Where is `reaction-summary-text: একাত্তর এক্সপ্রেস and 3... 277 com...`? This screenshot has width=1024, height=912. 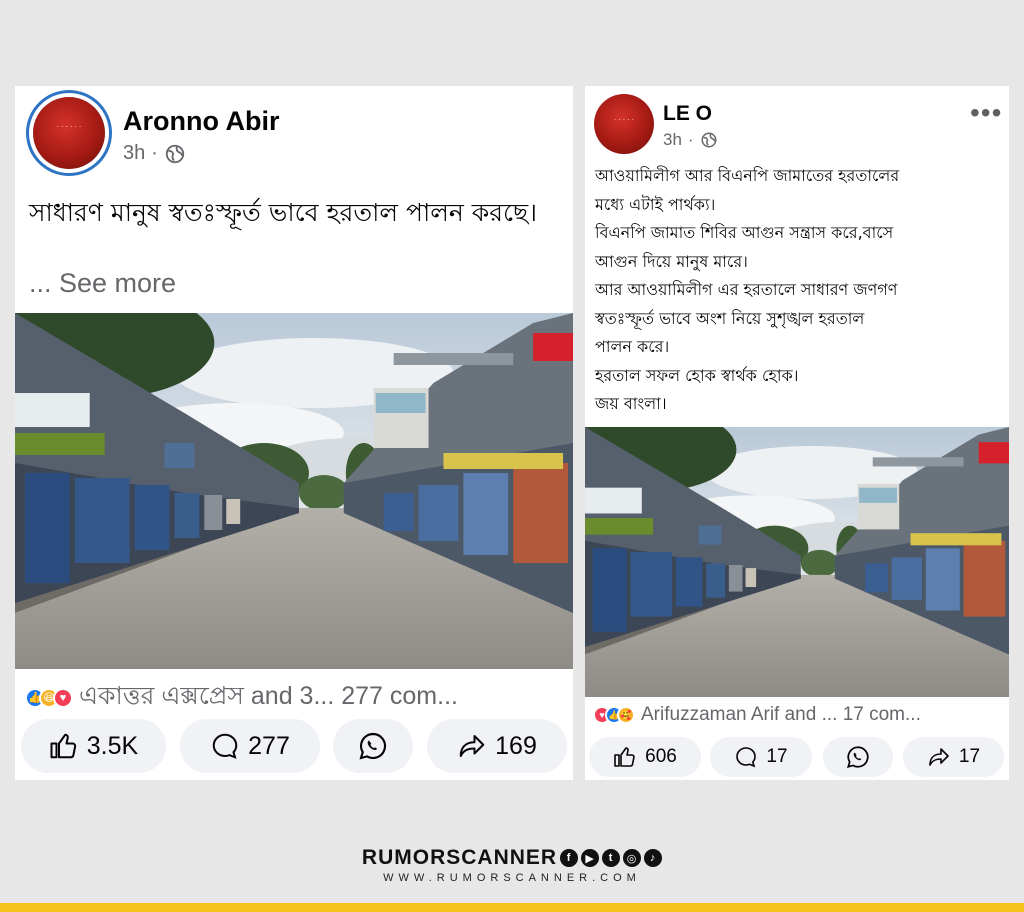 reaction-summary-text: একাত্তর এক্সপ্রেস and 3... 277 com... is located at coordinates (268, 696).